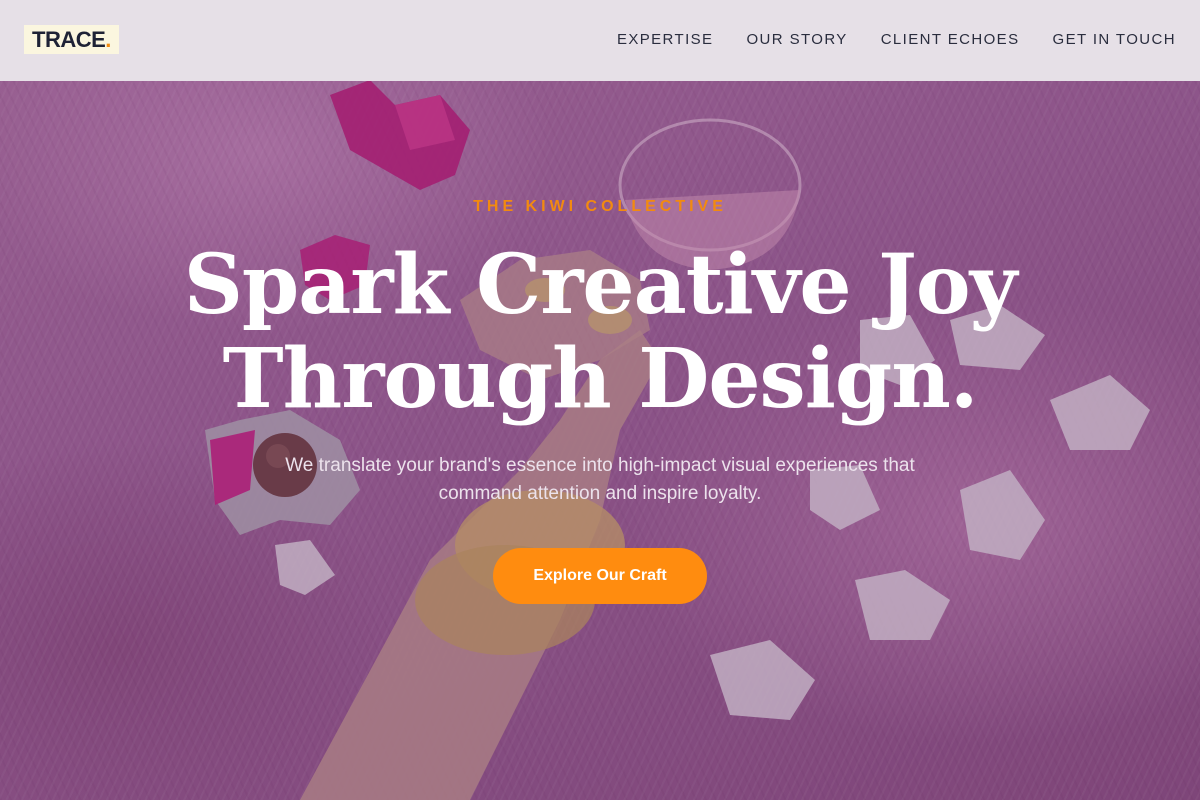 Image resolution: width=1200 pixels, height=800 pixels. Describe the element at coordinates (600, 379) in the screenshot. I see `hero-headline-line-2: Through Design.` at that location.